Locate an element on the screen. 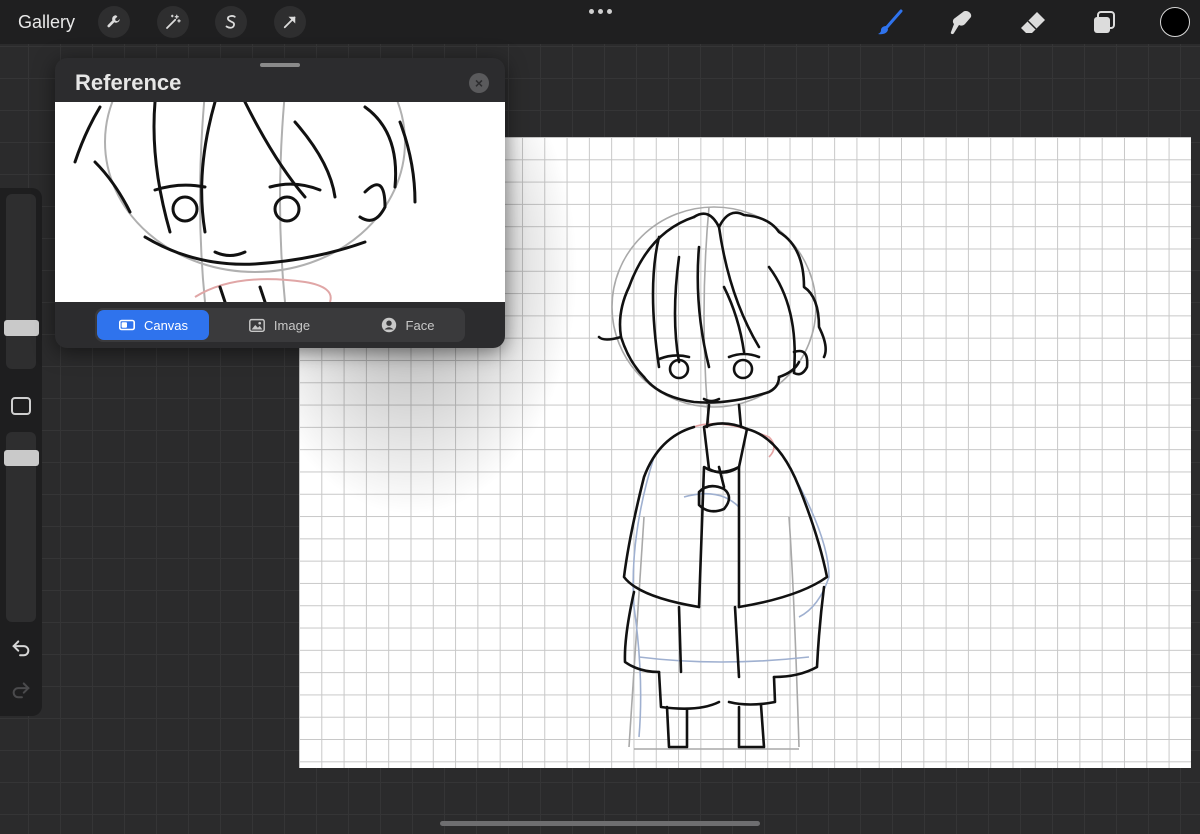  tab-image: Image is located at coordinates (279, 325).